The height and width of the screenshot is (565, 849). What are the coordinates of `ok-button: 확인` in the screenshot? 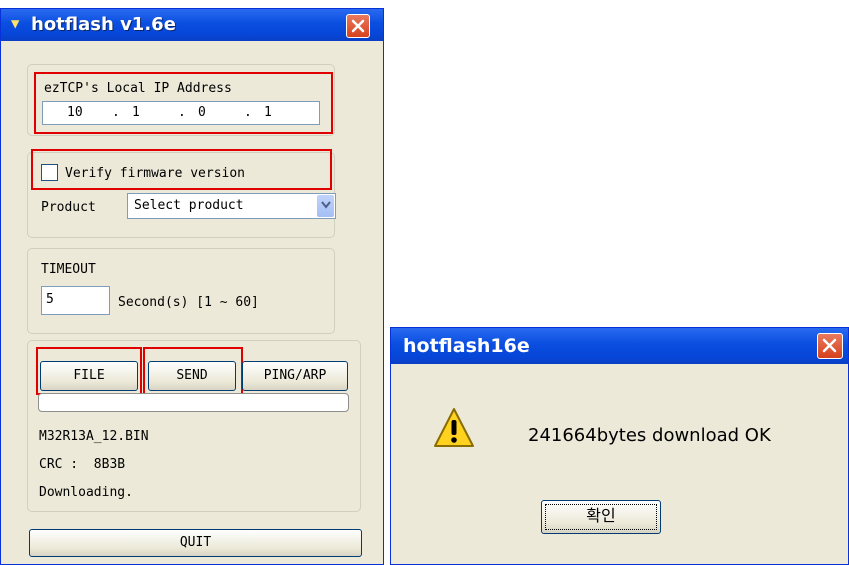 It's located at (601, 517).